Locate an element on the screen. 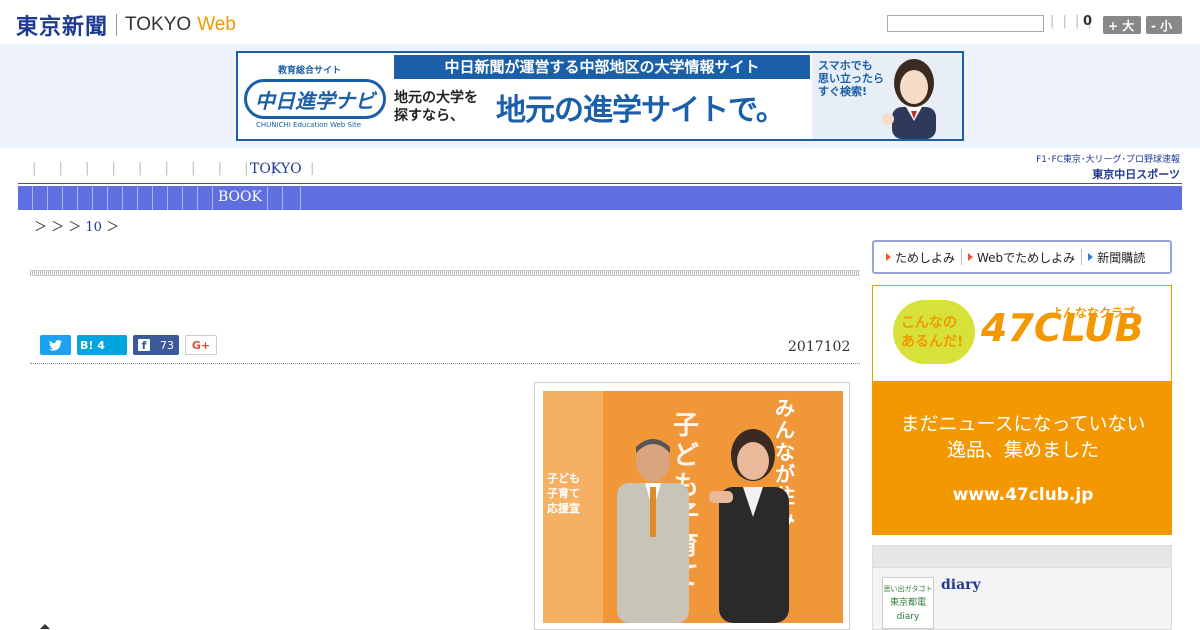 The width and height of the screenshot is (1200, 630). twitter-share-button is located at coordinates (55, 345).